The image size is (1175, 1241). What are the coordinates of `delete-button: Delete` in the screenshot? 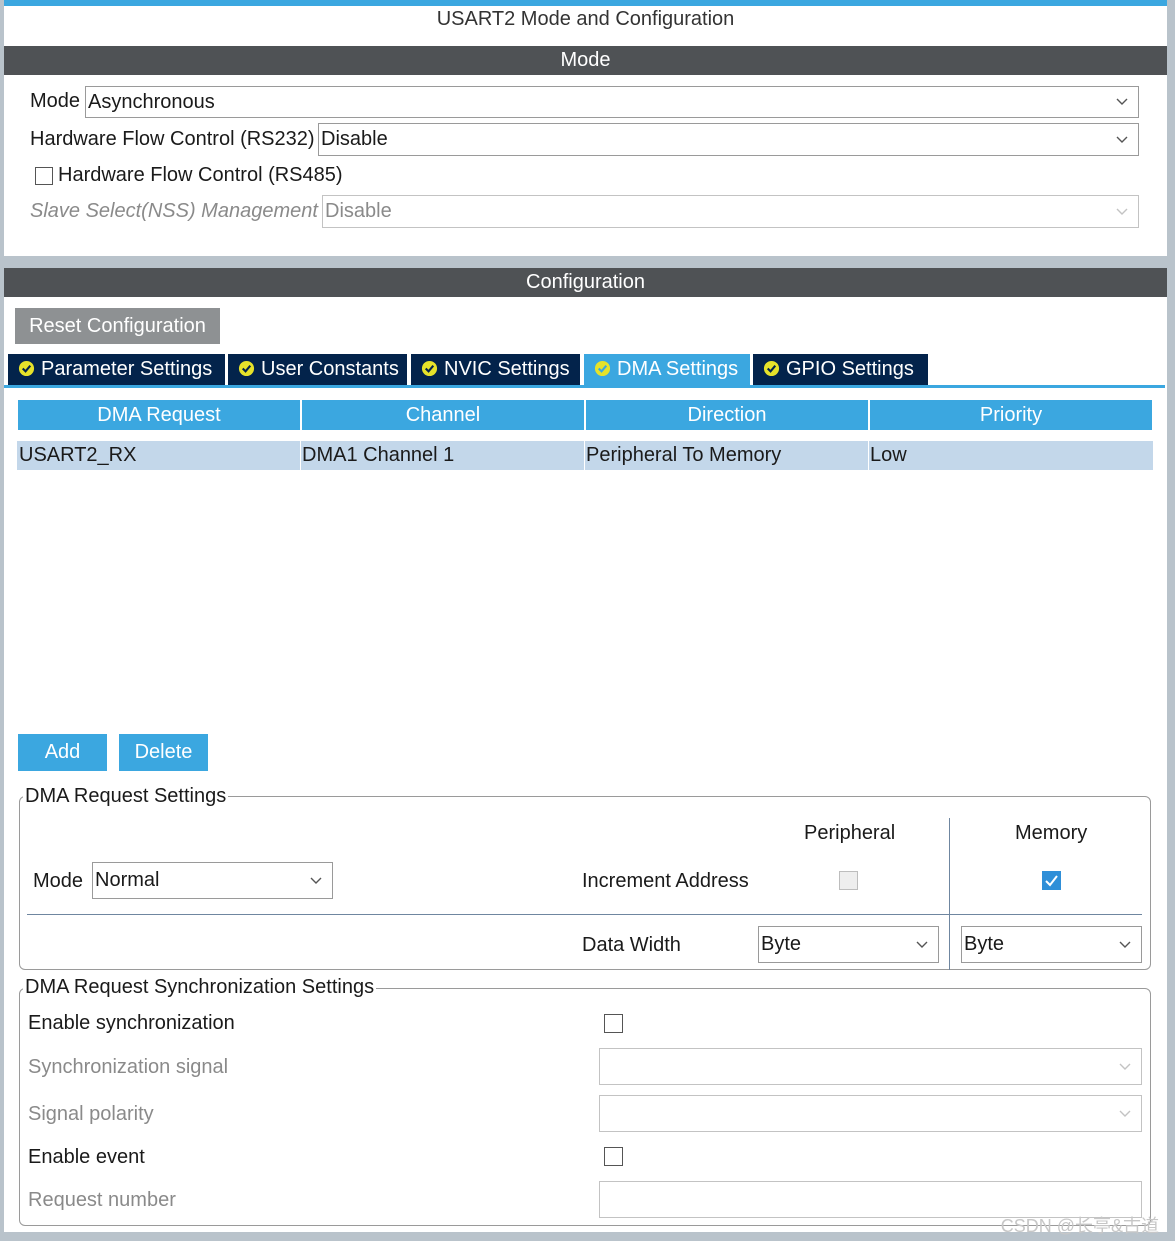 It's located at (163, 752).